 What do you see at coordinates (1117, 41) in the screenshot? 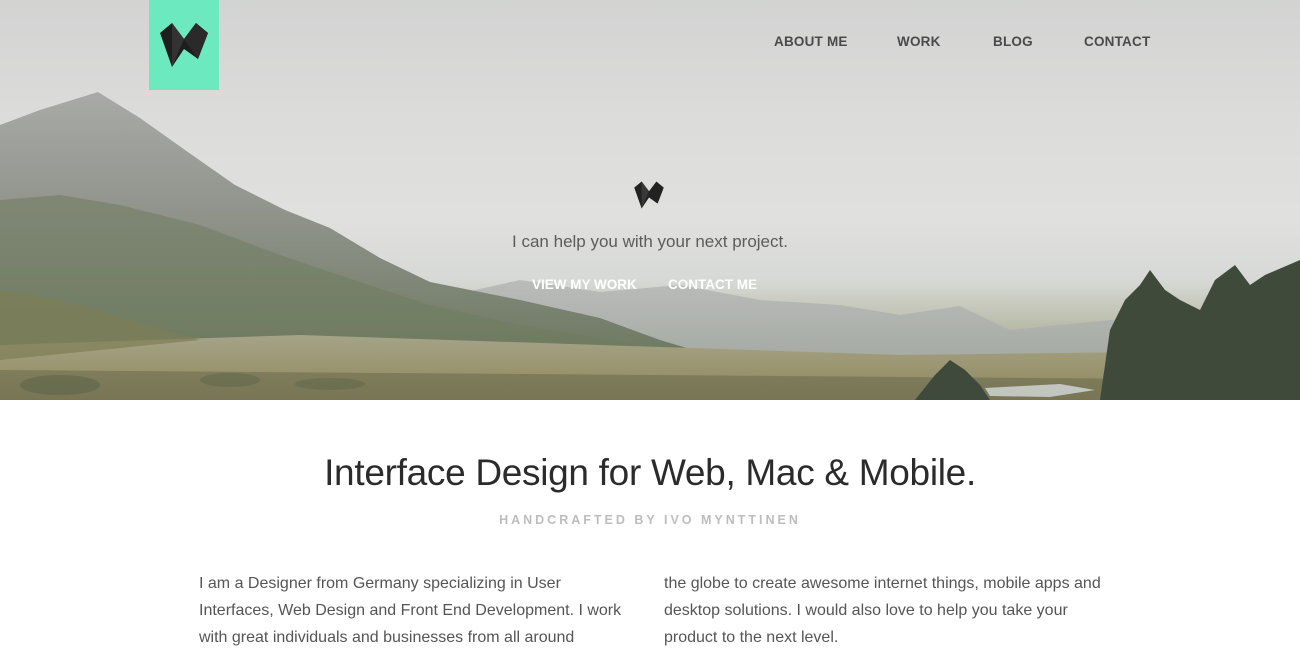
I see `nav-contact: CONTACT` at bounding box center [1117, 41].